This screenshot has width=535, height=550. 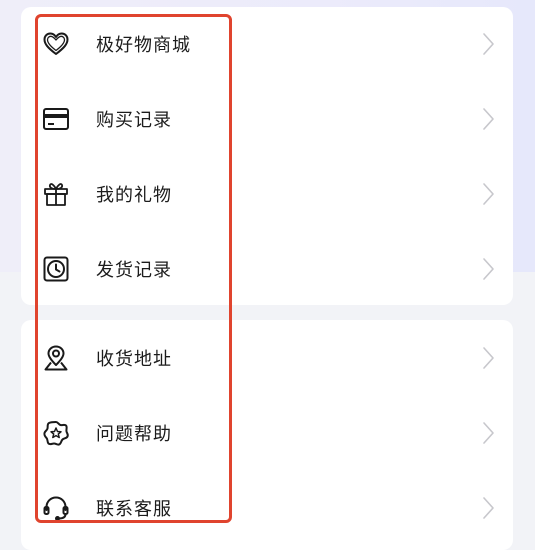 What do you see at coordinates (56, 119) in the screenshot?
I see `credit-card-icon` at bounding box center [56, 119].